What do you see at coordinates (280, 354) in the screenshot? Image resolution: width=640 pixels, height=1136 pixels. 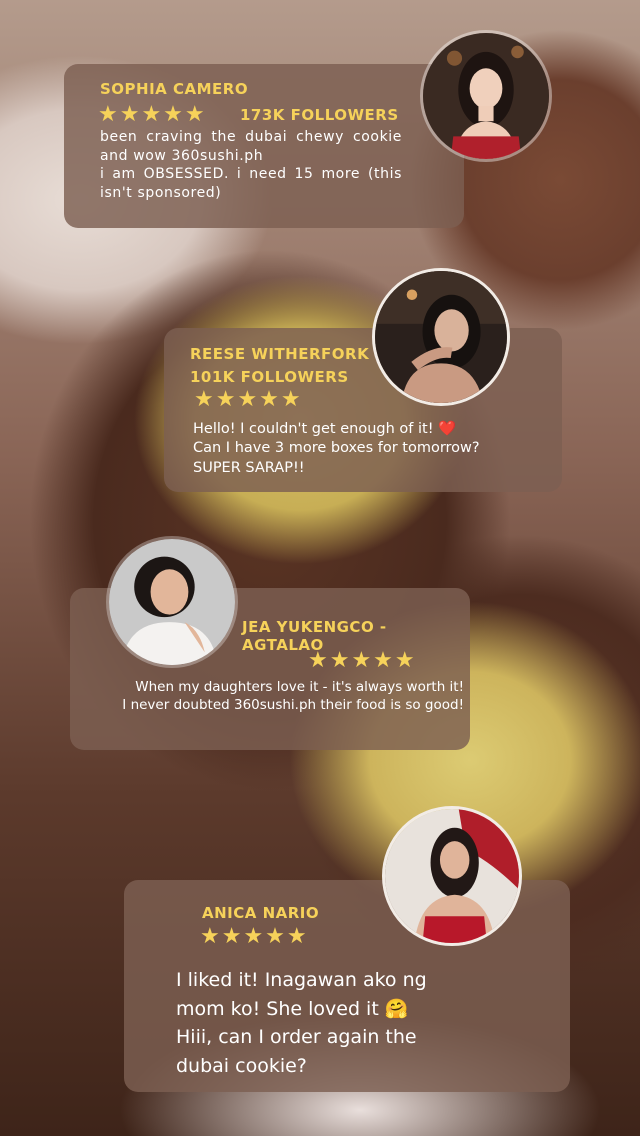 I see `reviewer-name: REESE WITHERFORK` at bounding box center [280, 354].